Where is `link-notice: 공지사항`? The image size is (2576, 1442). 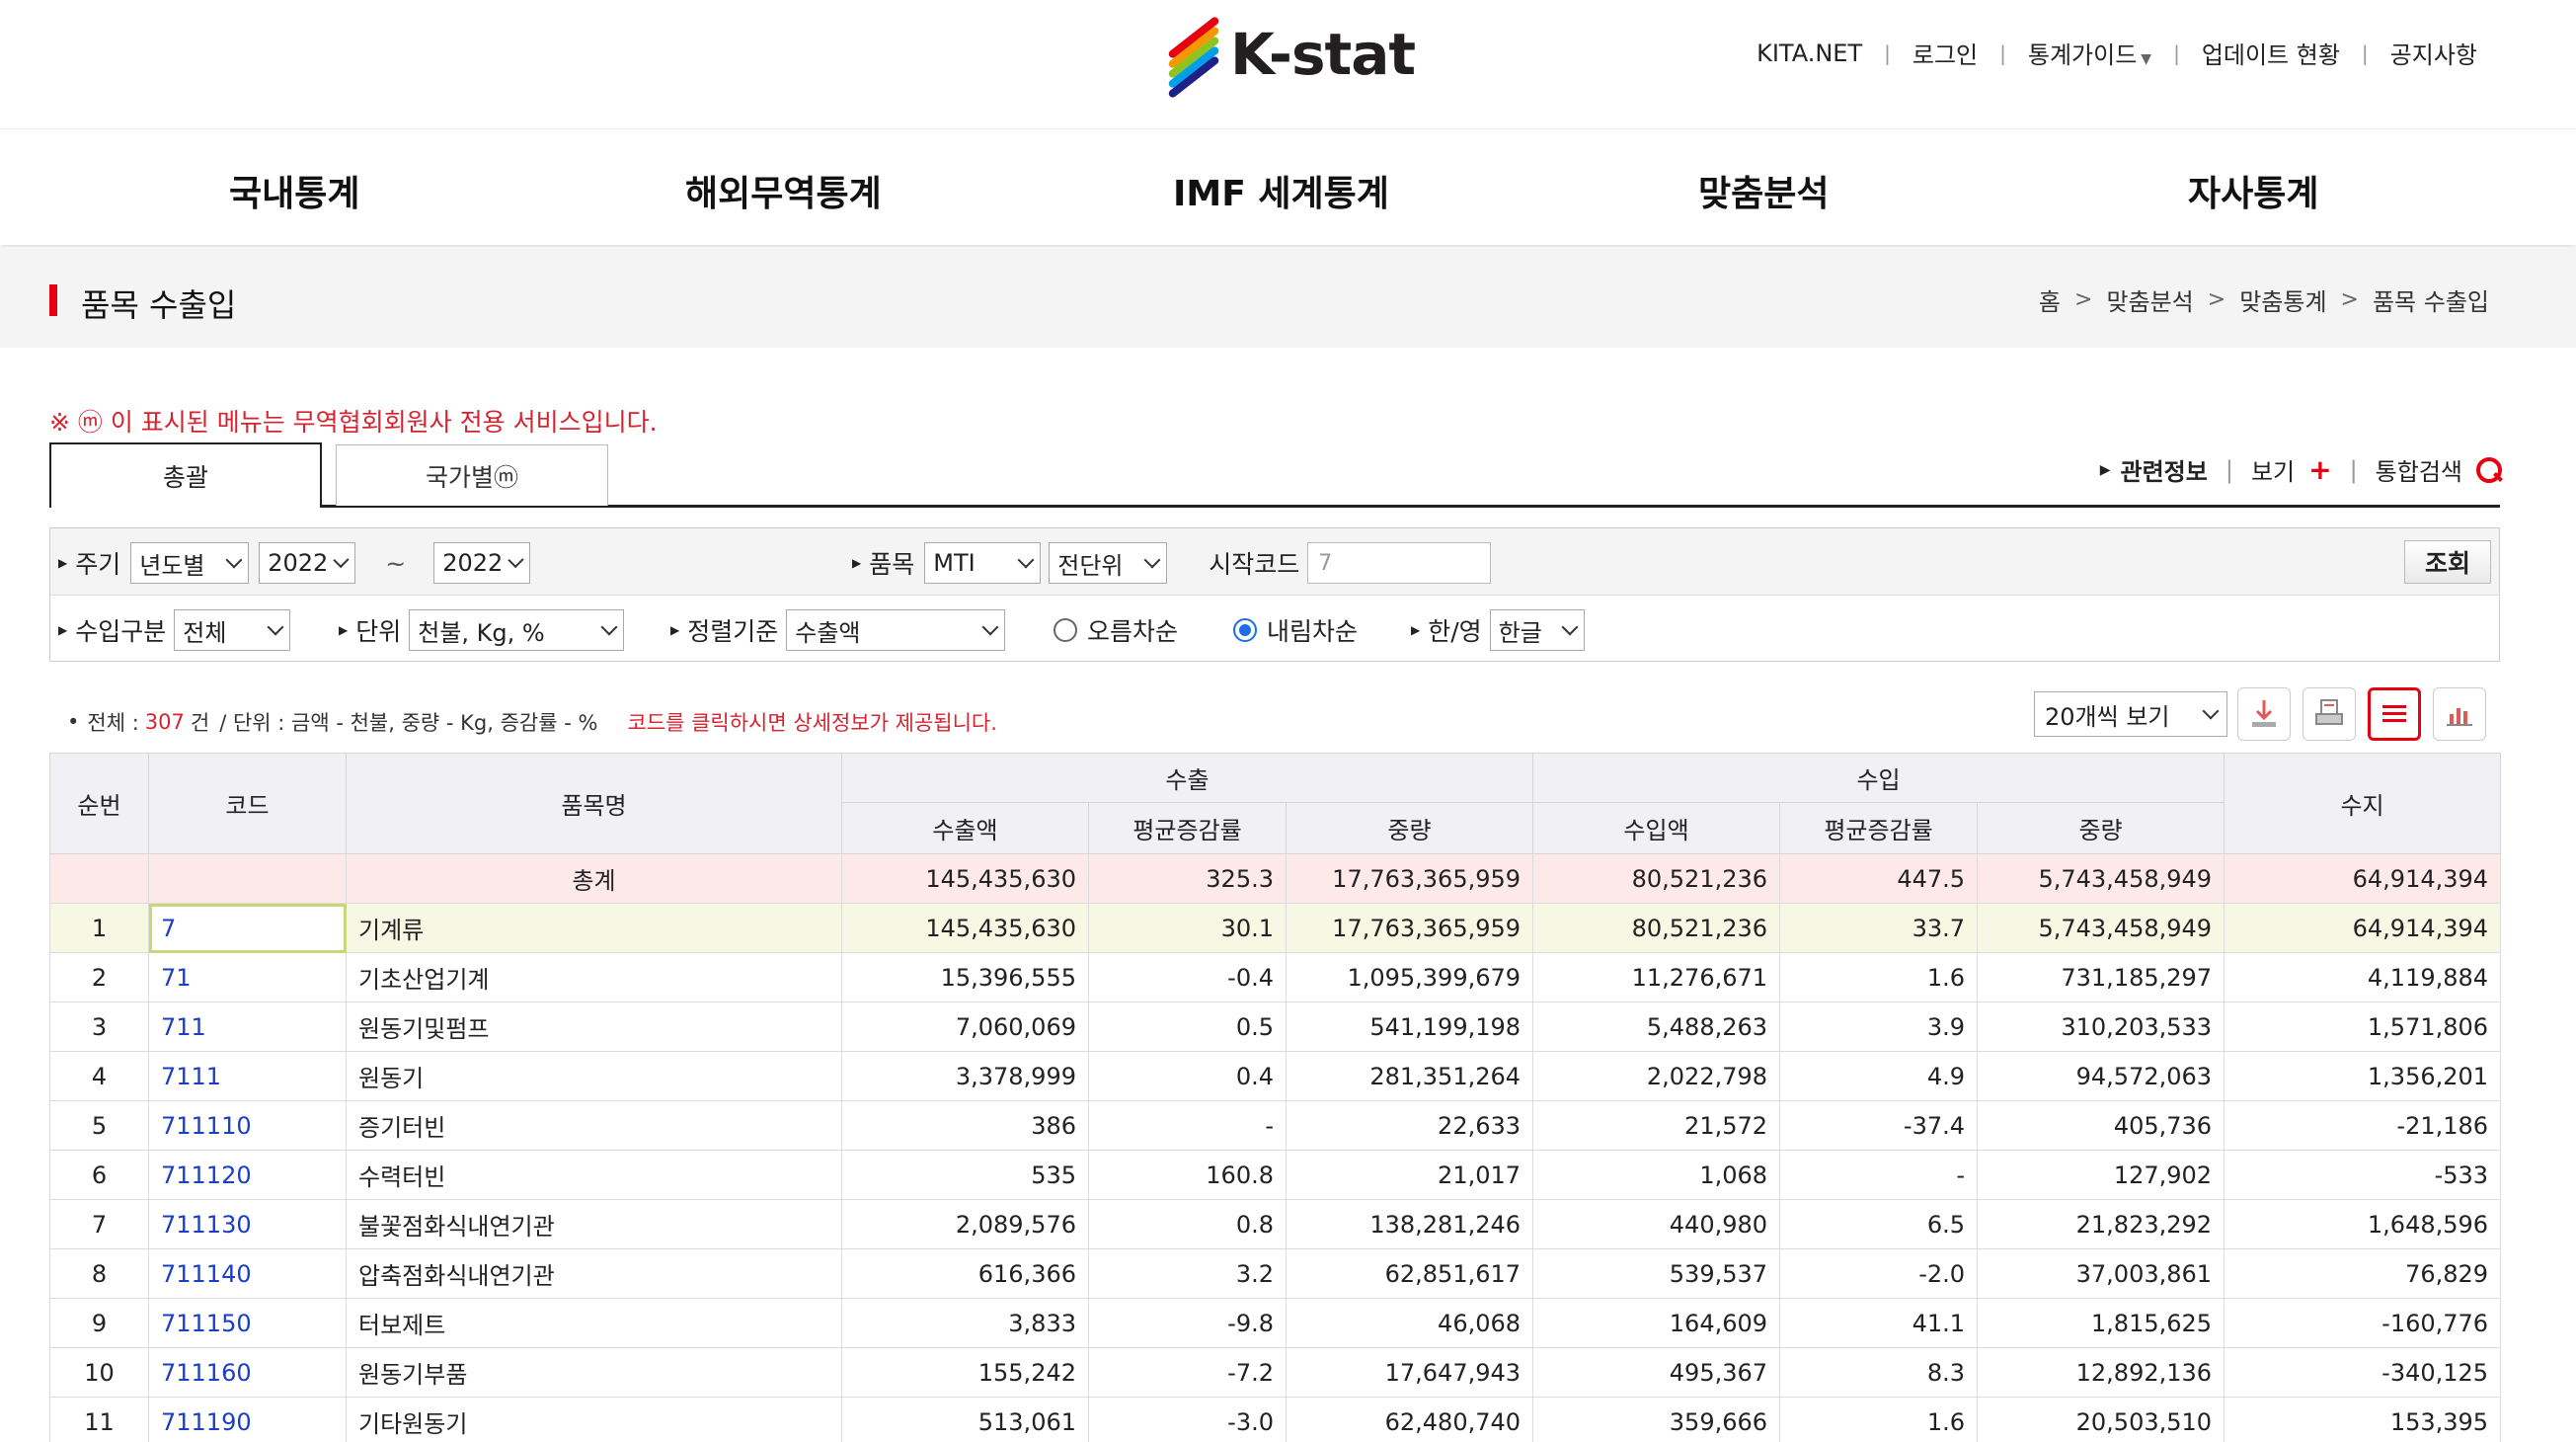
link-notice: 공지사항 is located at coordinates (2433, 53).